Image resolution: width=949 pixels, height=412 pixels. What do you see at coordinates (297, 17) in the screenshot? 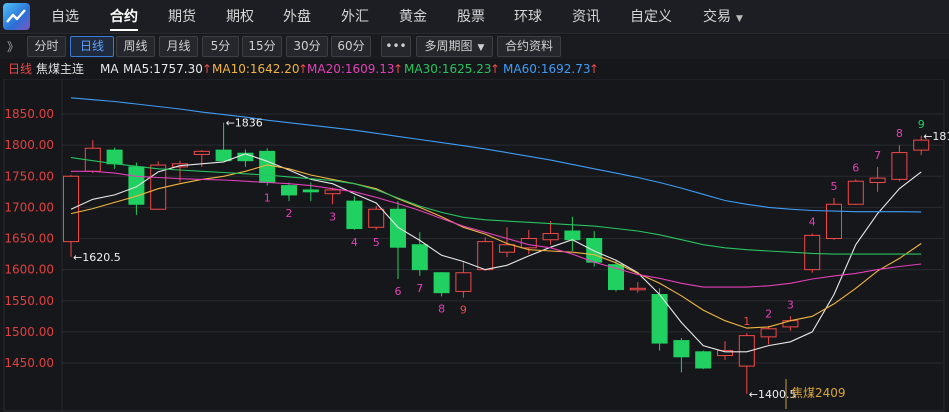
I see `nav-tab-4: 外盘` at bounding box center [297, 17].